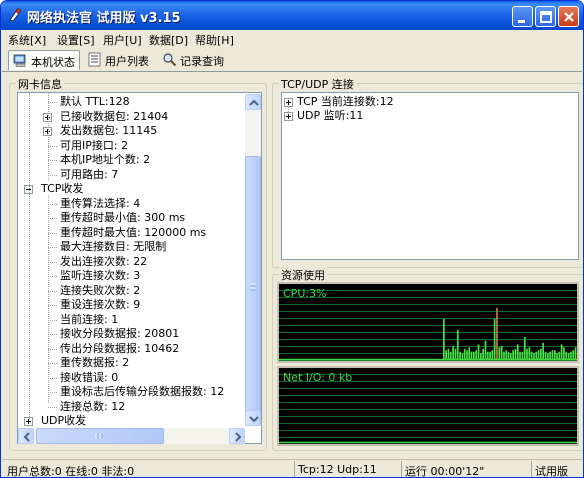 This screenshot has width=584, height=478. I want to click on tree-item: 监听连接次数: 3, so click(132, 276).